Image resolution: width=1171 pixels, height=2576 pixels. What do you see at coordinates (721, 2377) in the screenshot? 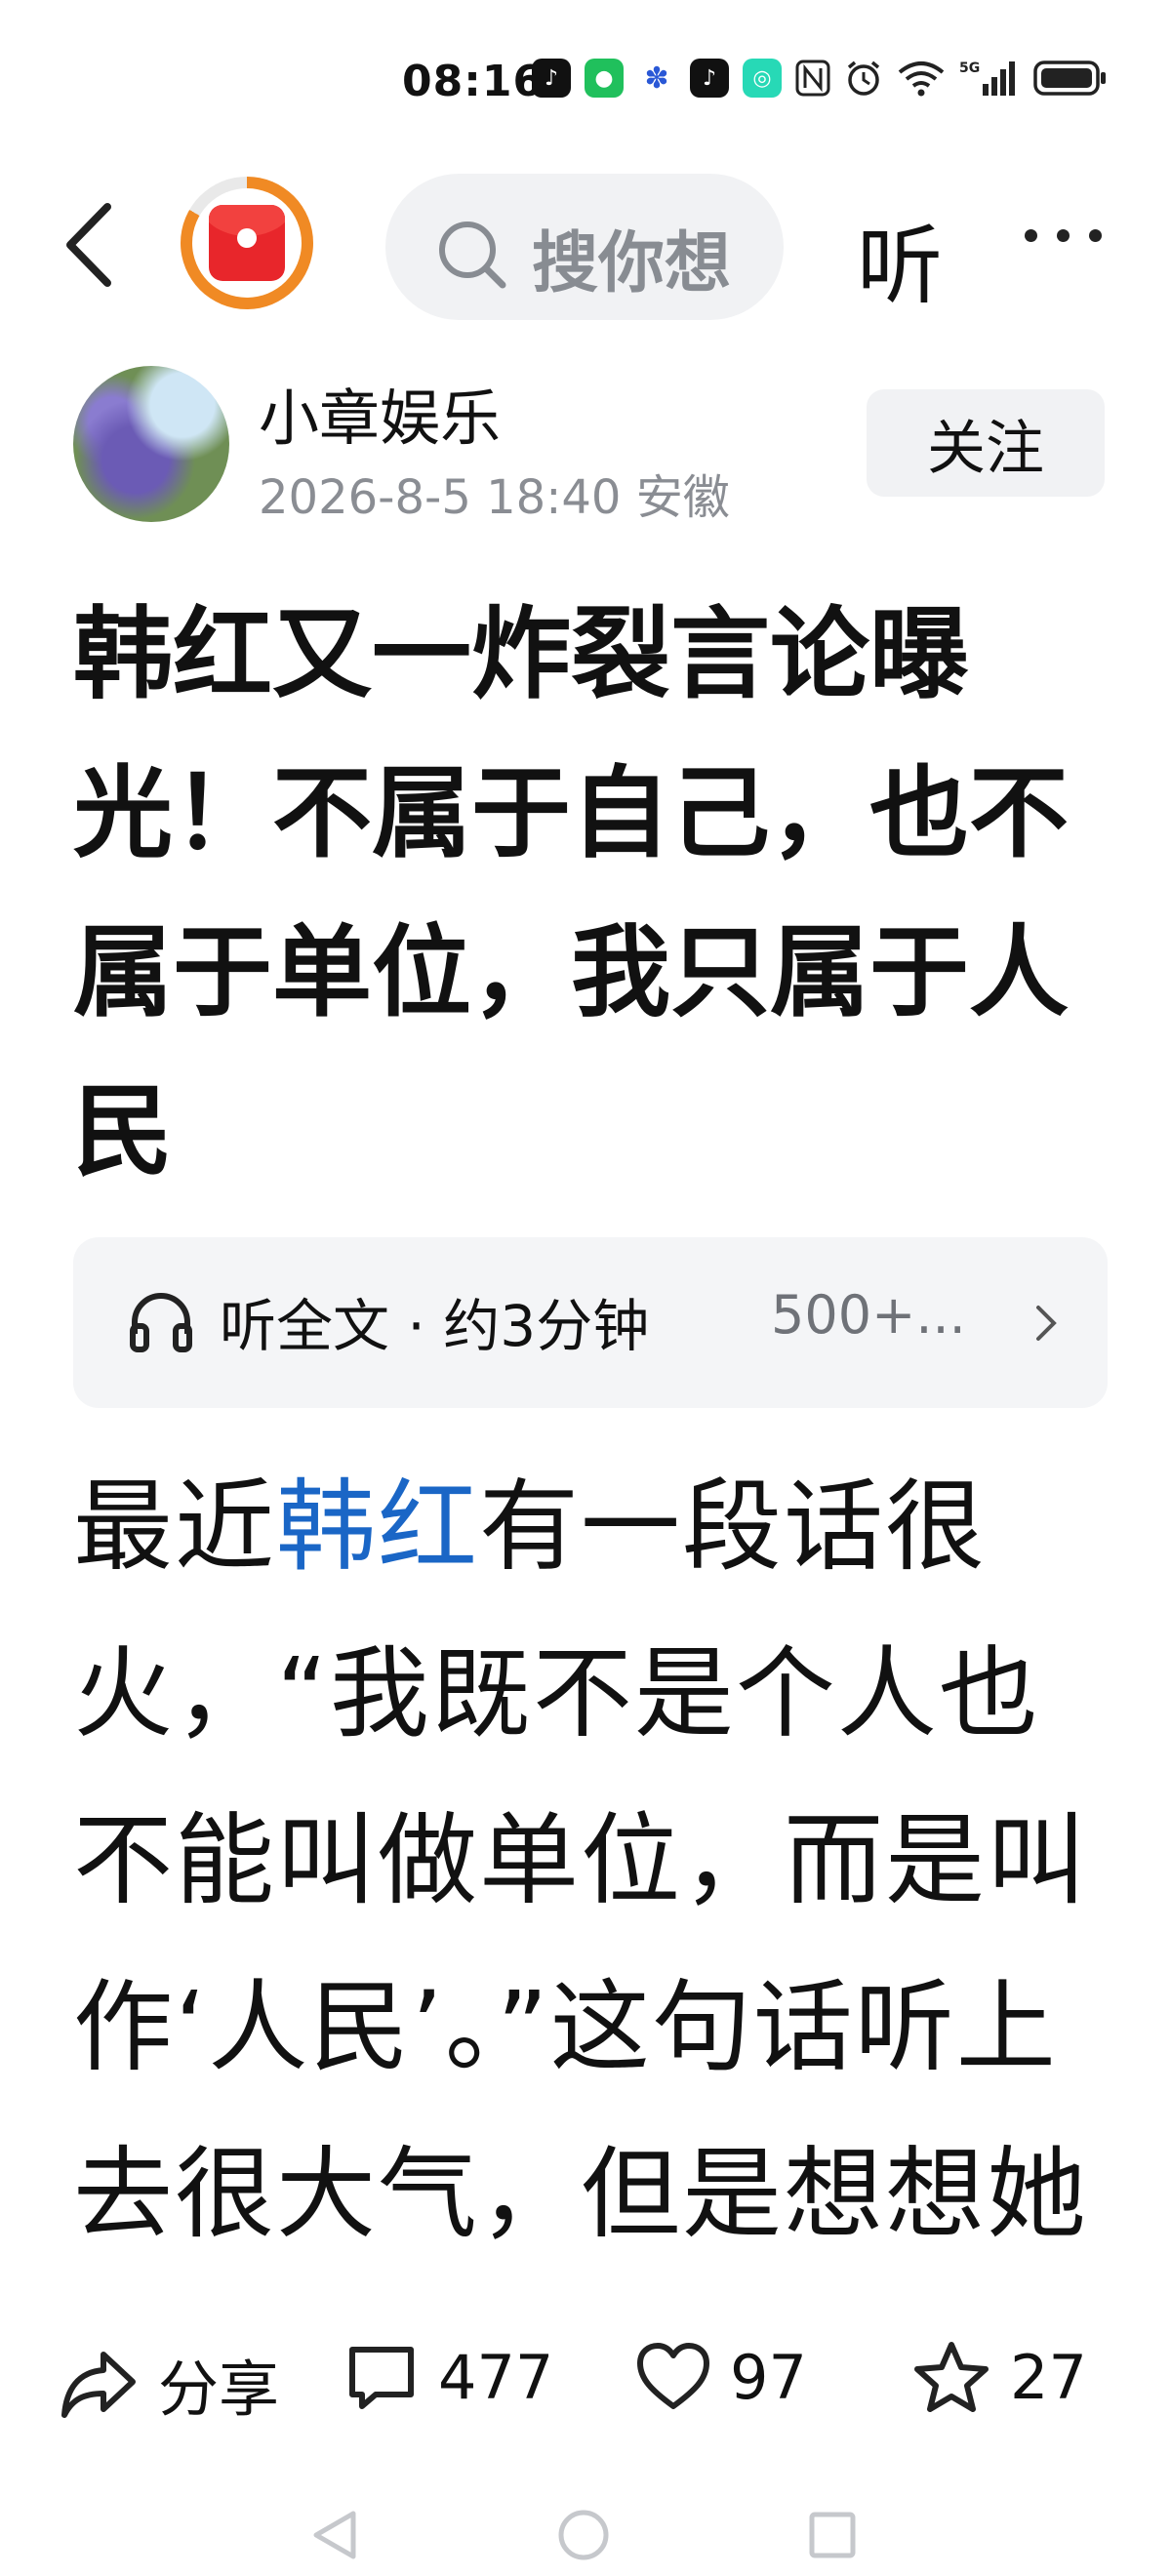
I see `like-button: 97` at bounding box center [721, 2377].